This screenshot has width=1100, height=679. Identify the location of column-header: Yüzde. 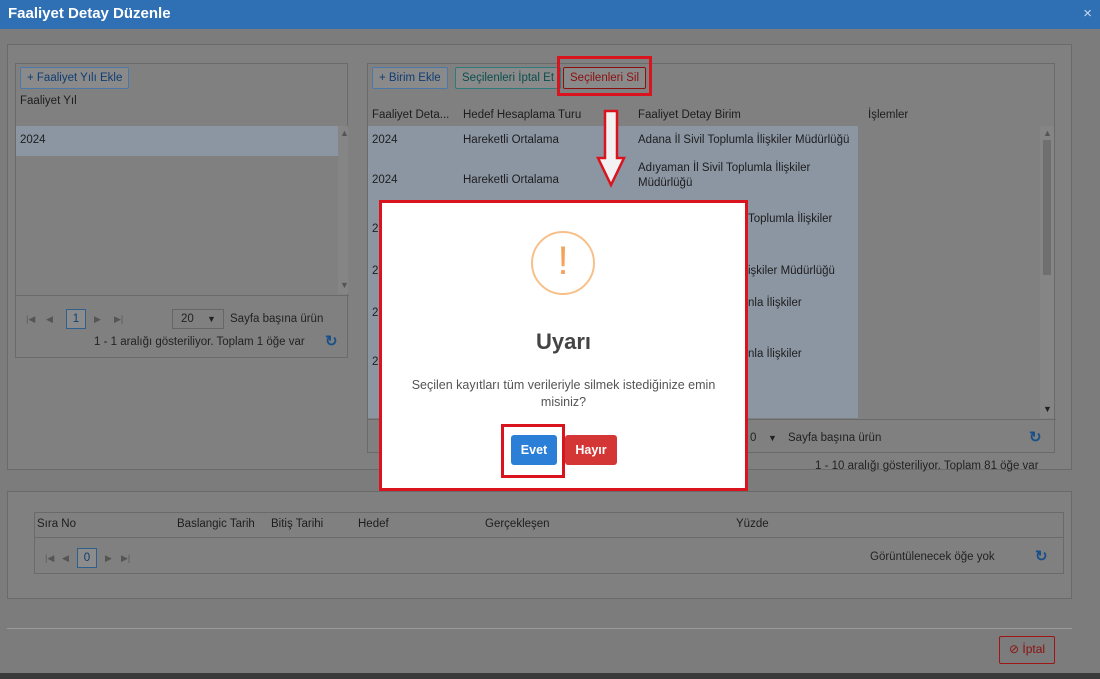
(752, 524).